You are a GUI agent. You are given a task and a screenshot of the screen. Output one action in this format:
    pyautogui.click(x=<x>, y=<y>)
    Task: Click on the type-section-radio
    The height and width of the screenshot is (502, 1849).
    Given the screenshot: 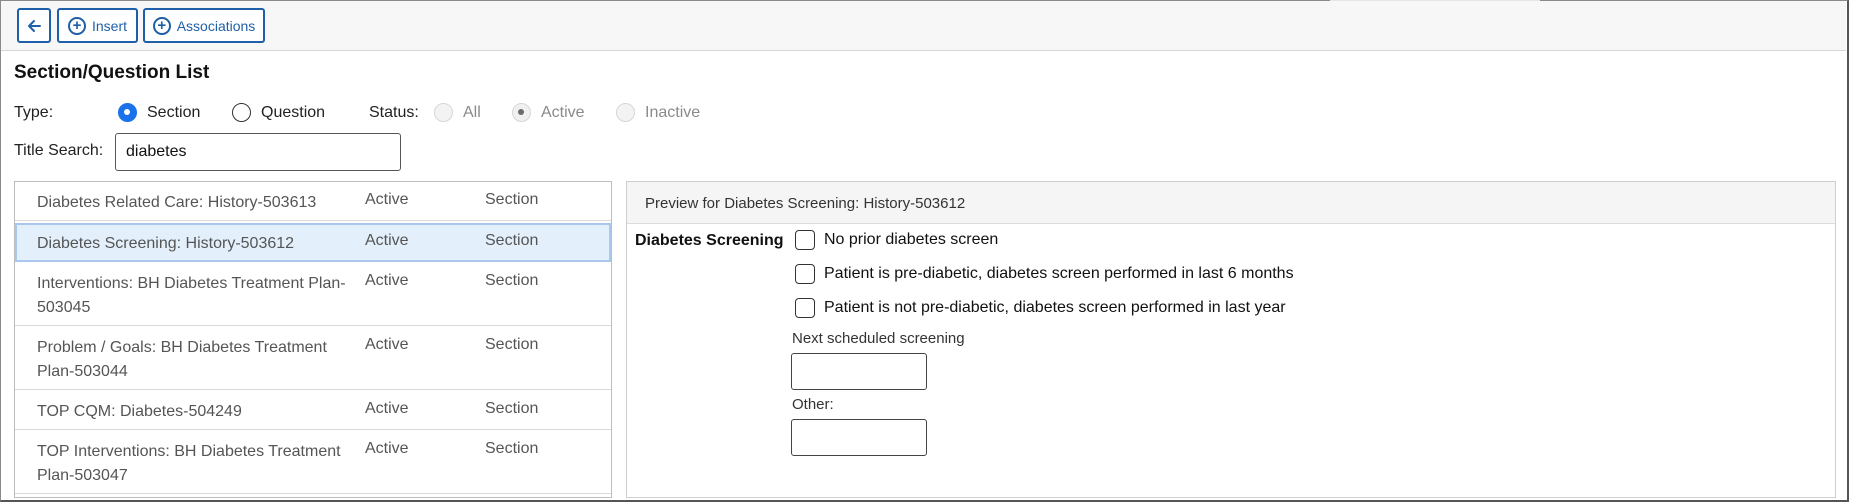 What is the action you would take?
    pyautogui.click(x=127, y=112)
    